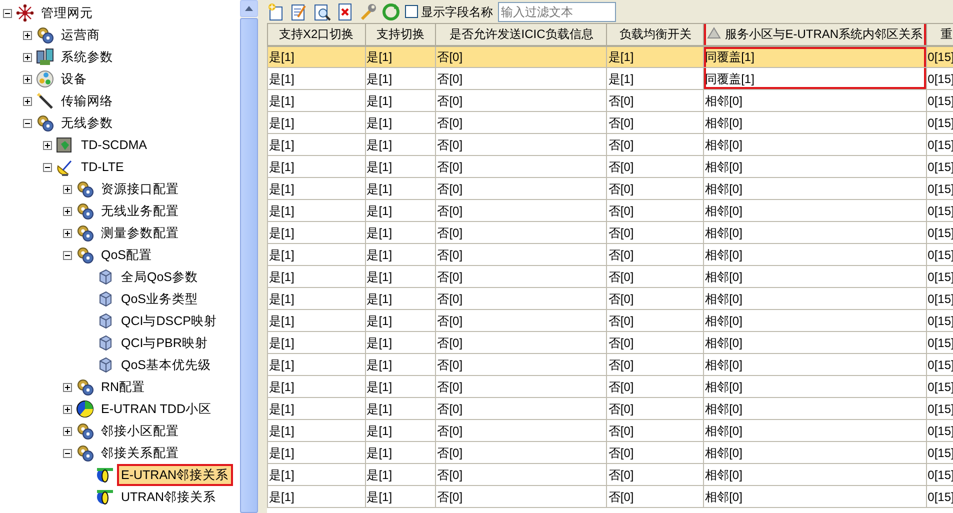 The height and width of the screenshot is (513, 953). I want to click on column-header: 支持X2口切换, so click(317, 35).